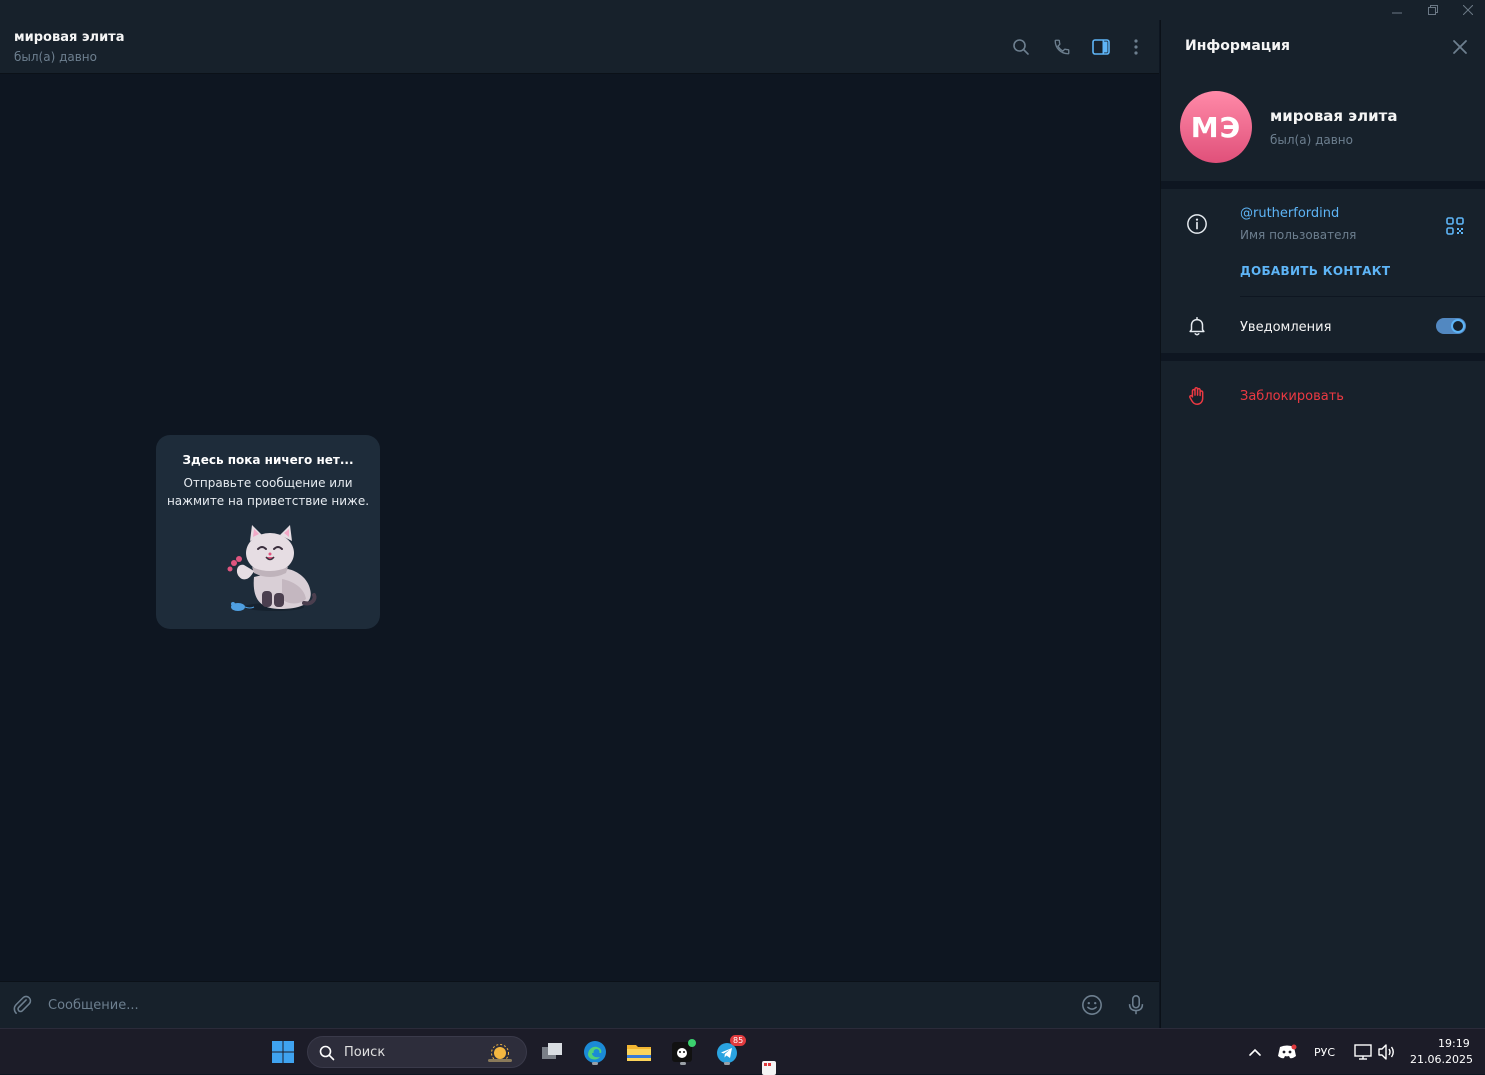 Image resolution: width=1485 pixels, height=1075 pixels. I want to click on username-link: @rutherfordind, so click(1289, 213).